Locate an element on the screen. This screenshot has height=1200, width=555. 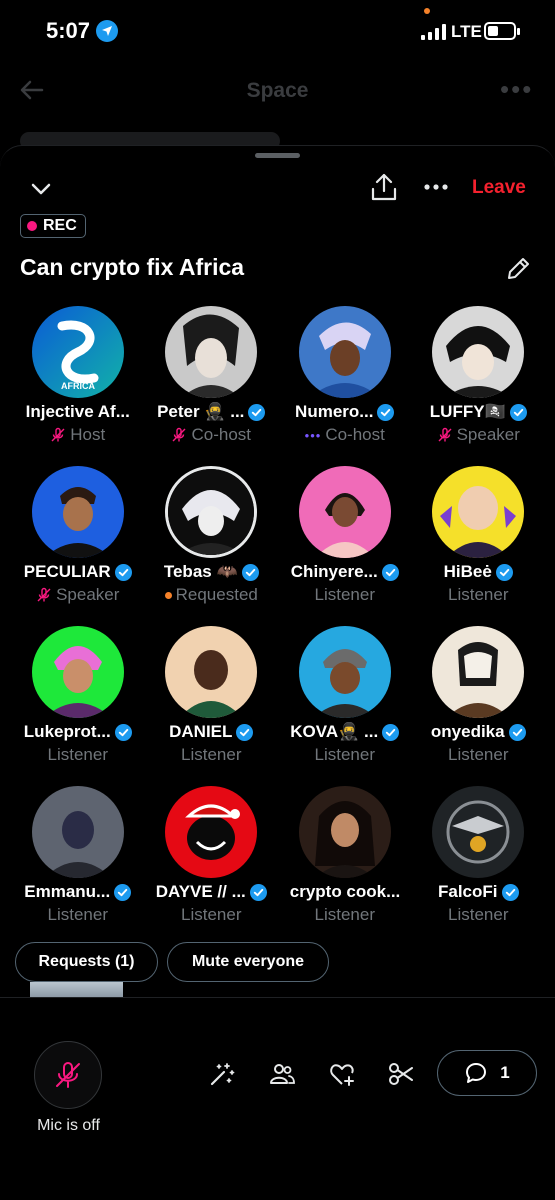
background-more-icon: ••• is located at coordinates (517, 89).